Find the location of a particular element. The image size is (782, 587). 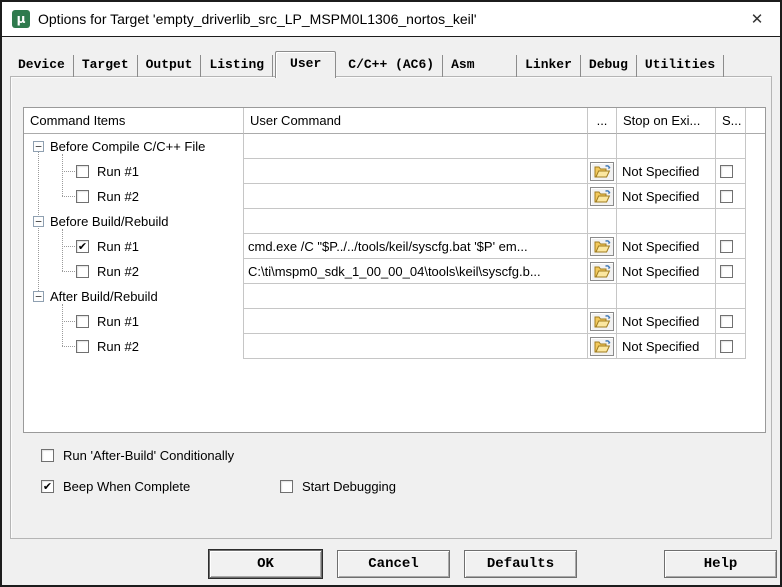

tab-linker: Linker is located at coordinates (549, 66).